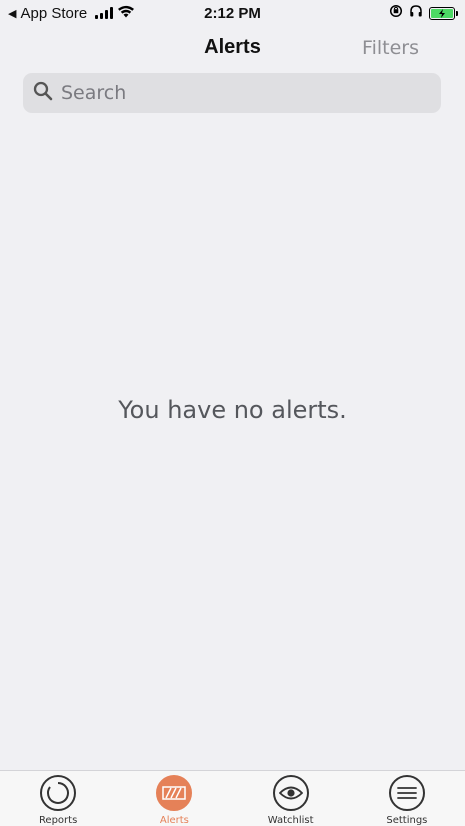 The width and height of the screenshot is (465, 826). Describe the element at coordinates (396, 13) in the screenshot. I see `orientation-lock-icon` at that location.